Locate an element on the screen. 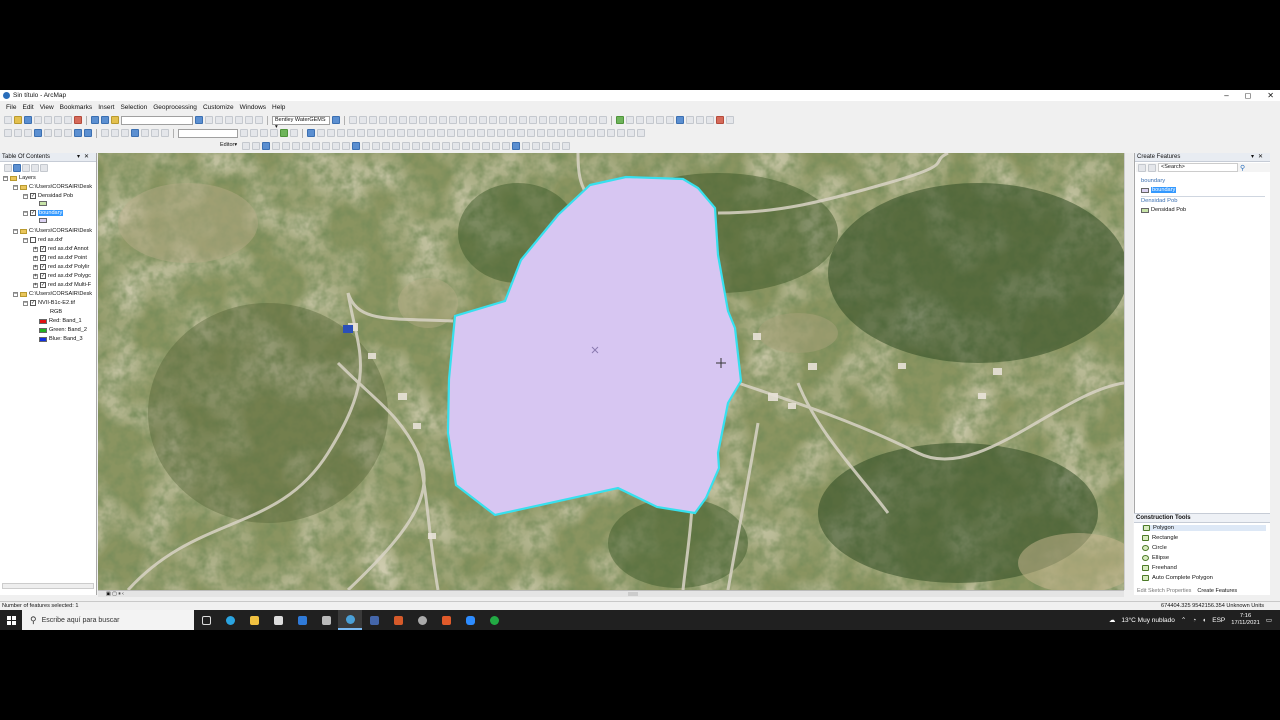  menu-customize: Customize is located at coordinates (218, 107).